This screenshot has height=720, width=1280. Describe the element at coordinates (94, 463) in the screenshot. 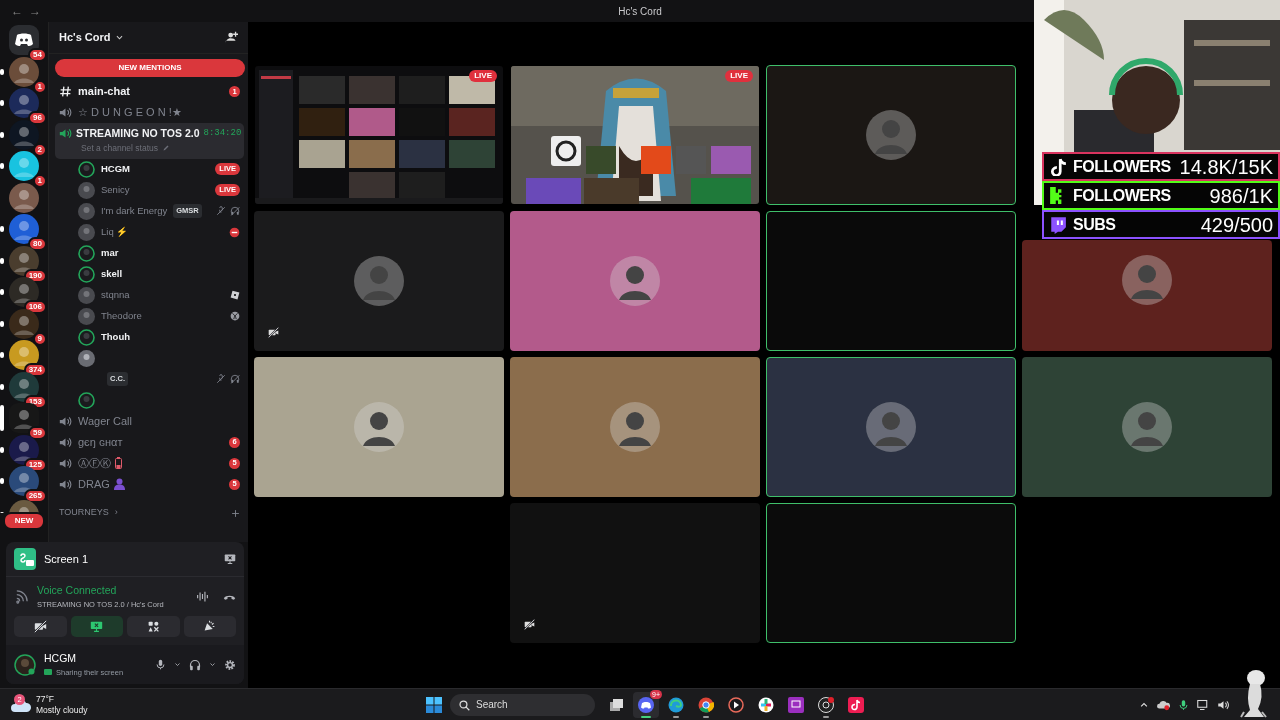

I see `voice-channel-name: ⒶⒻⓀ` at that location.